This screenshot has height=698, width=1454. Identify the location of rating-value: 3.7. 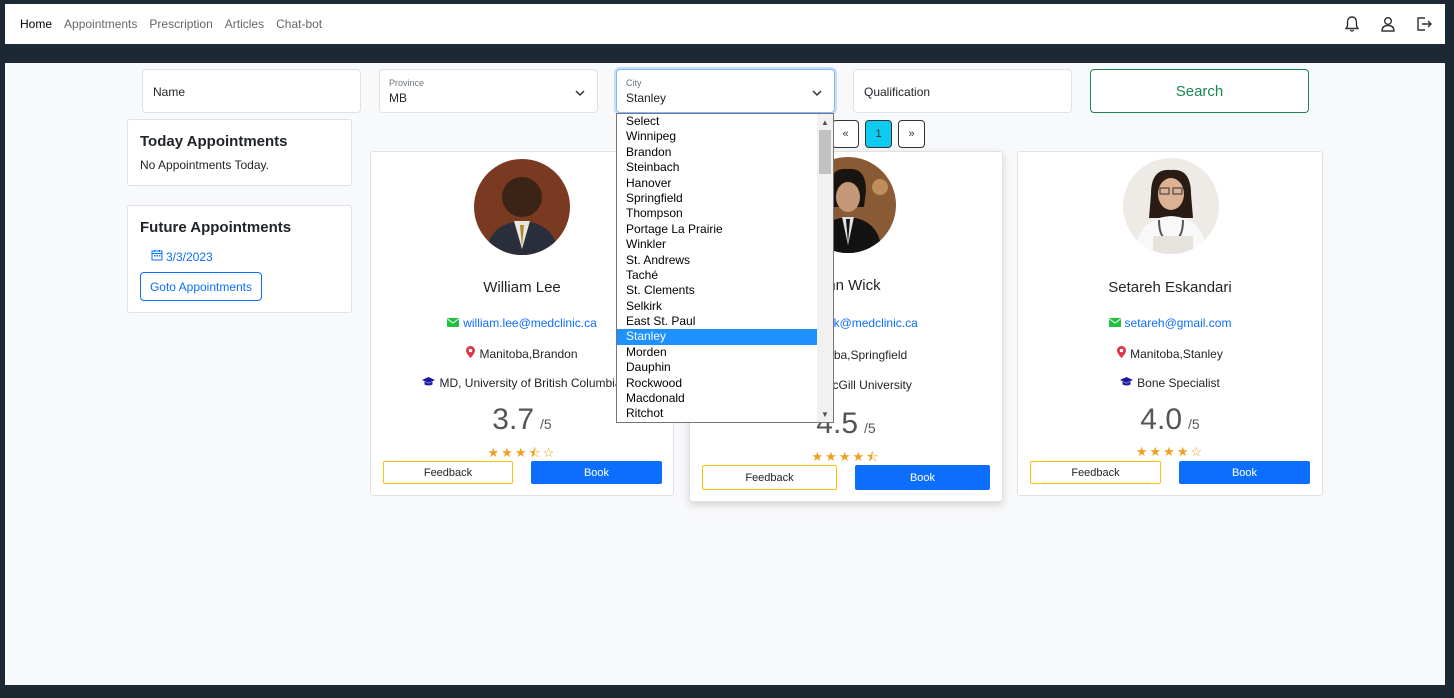
(513, 419).